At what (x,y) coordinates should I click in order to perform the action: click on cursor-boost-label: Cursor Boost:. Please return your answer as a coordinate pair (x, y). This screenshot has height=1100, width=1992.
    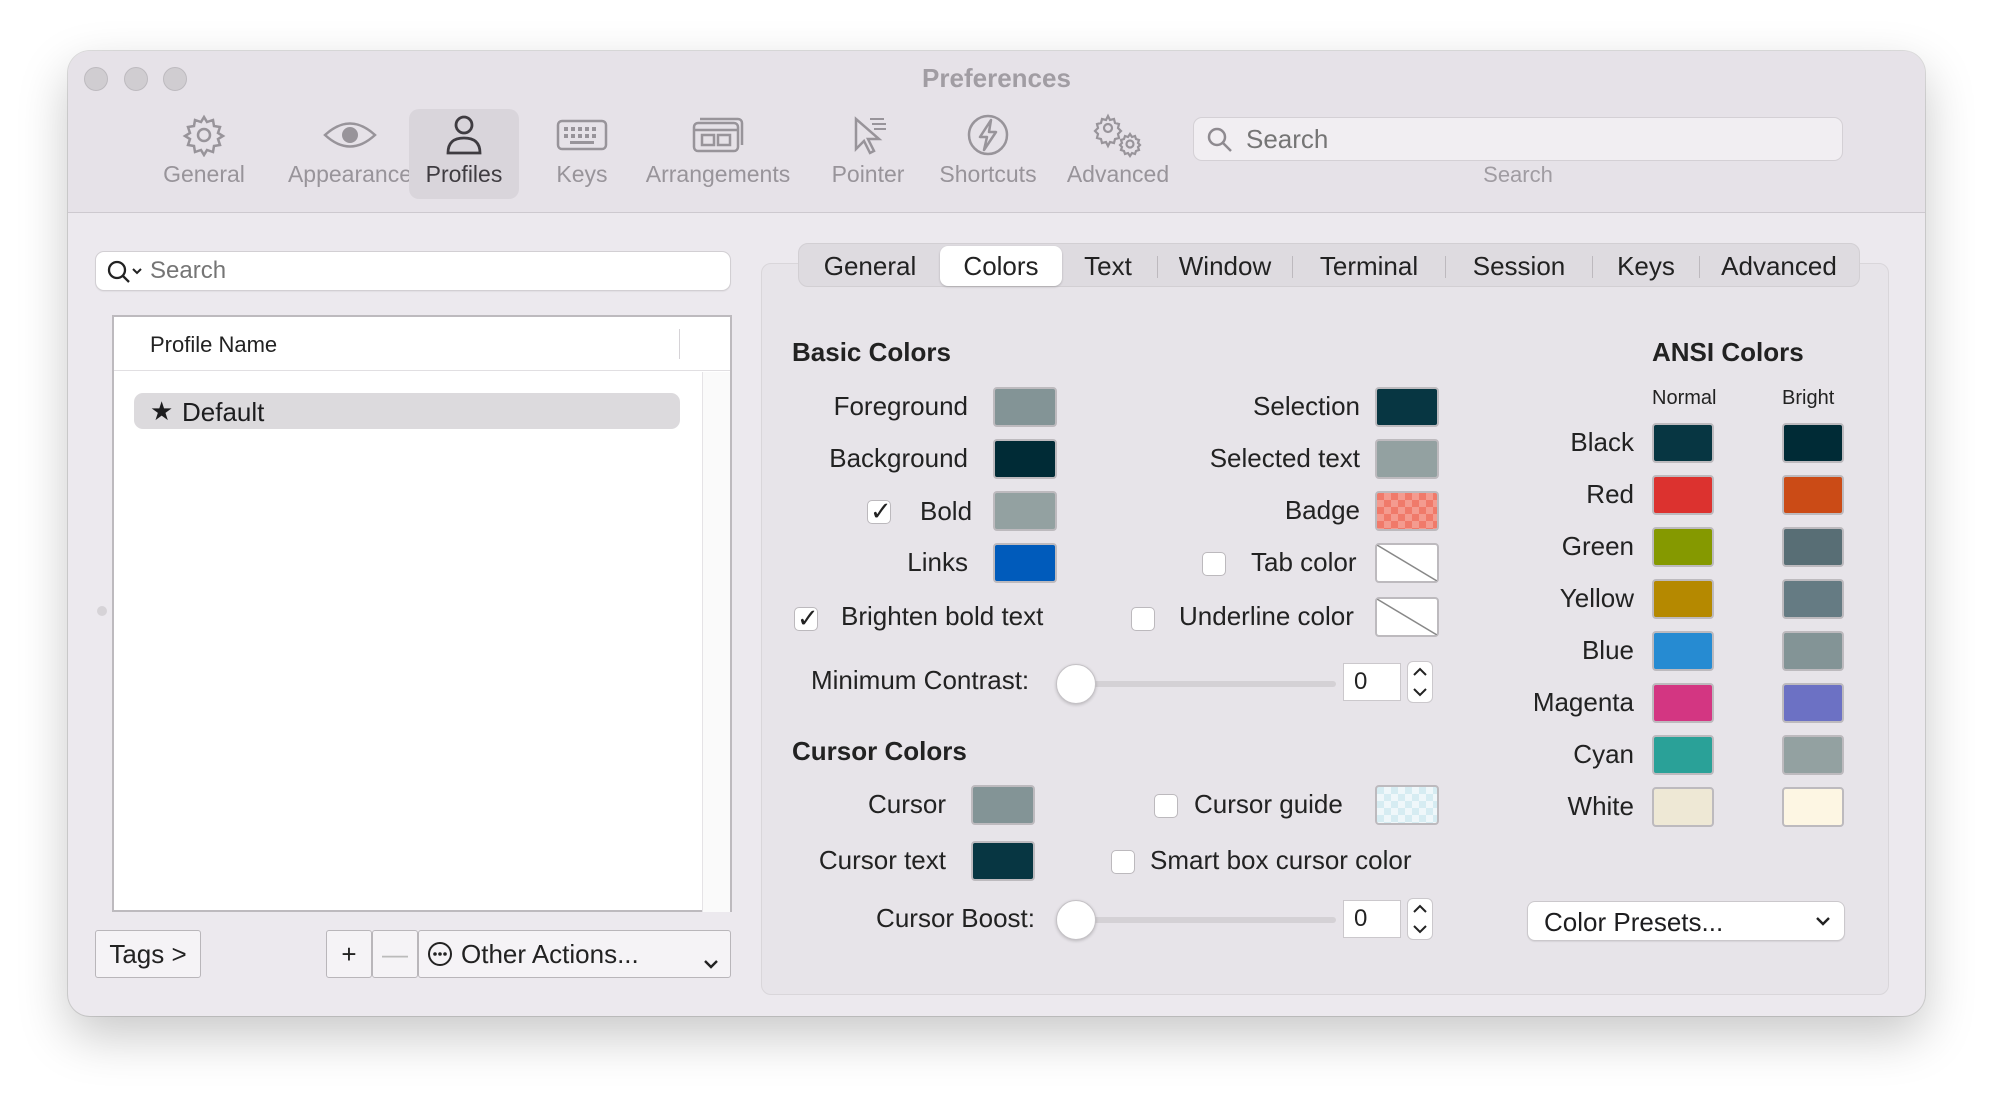
    Looking at the image, I should click on (955, 918).